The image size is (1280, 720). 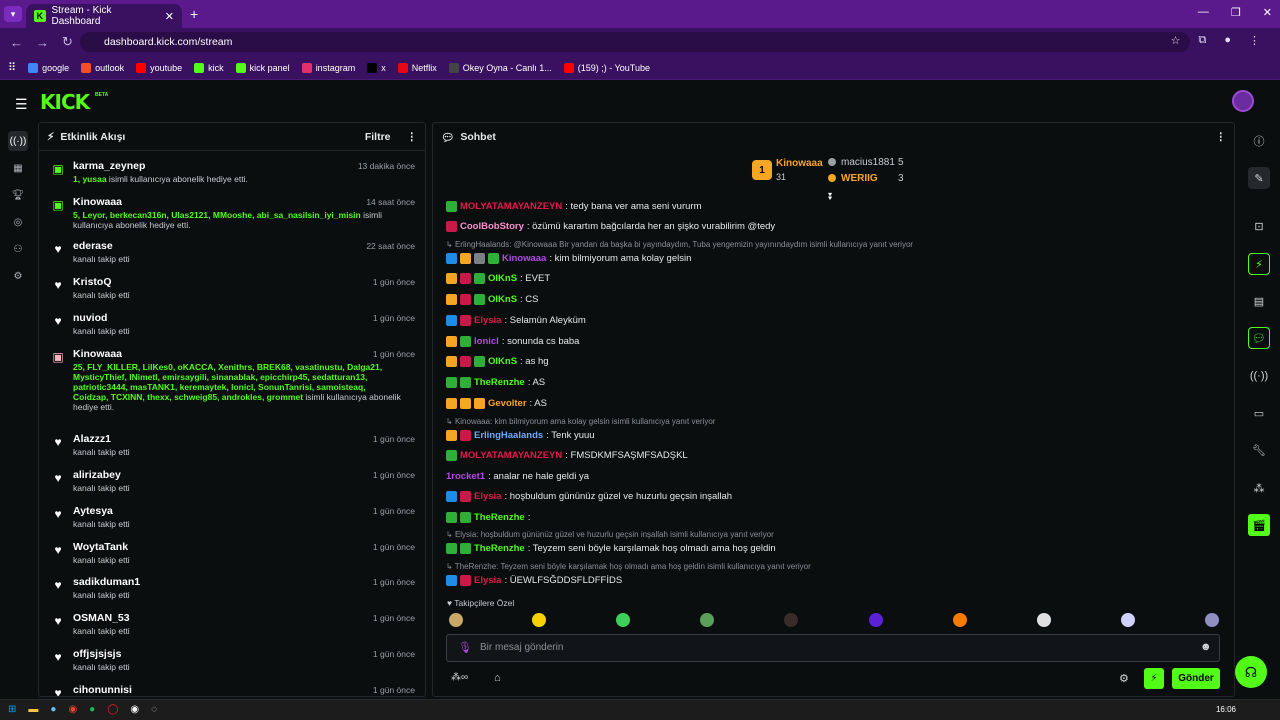 I want to click on spotify-icon: ●, so click(x=92, y=709).